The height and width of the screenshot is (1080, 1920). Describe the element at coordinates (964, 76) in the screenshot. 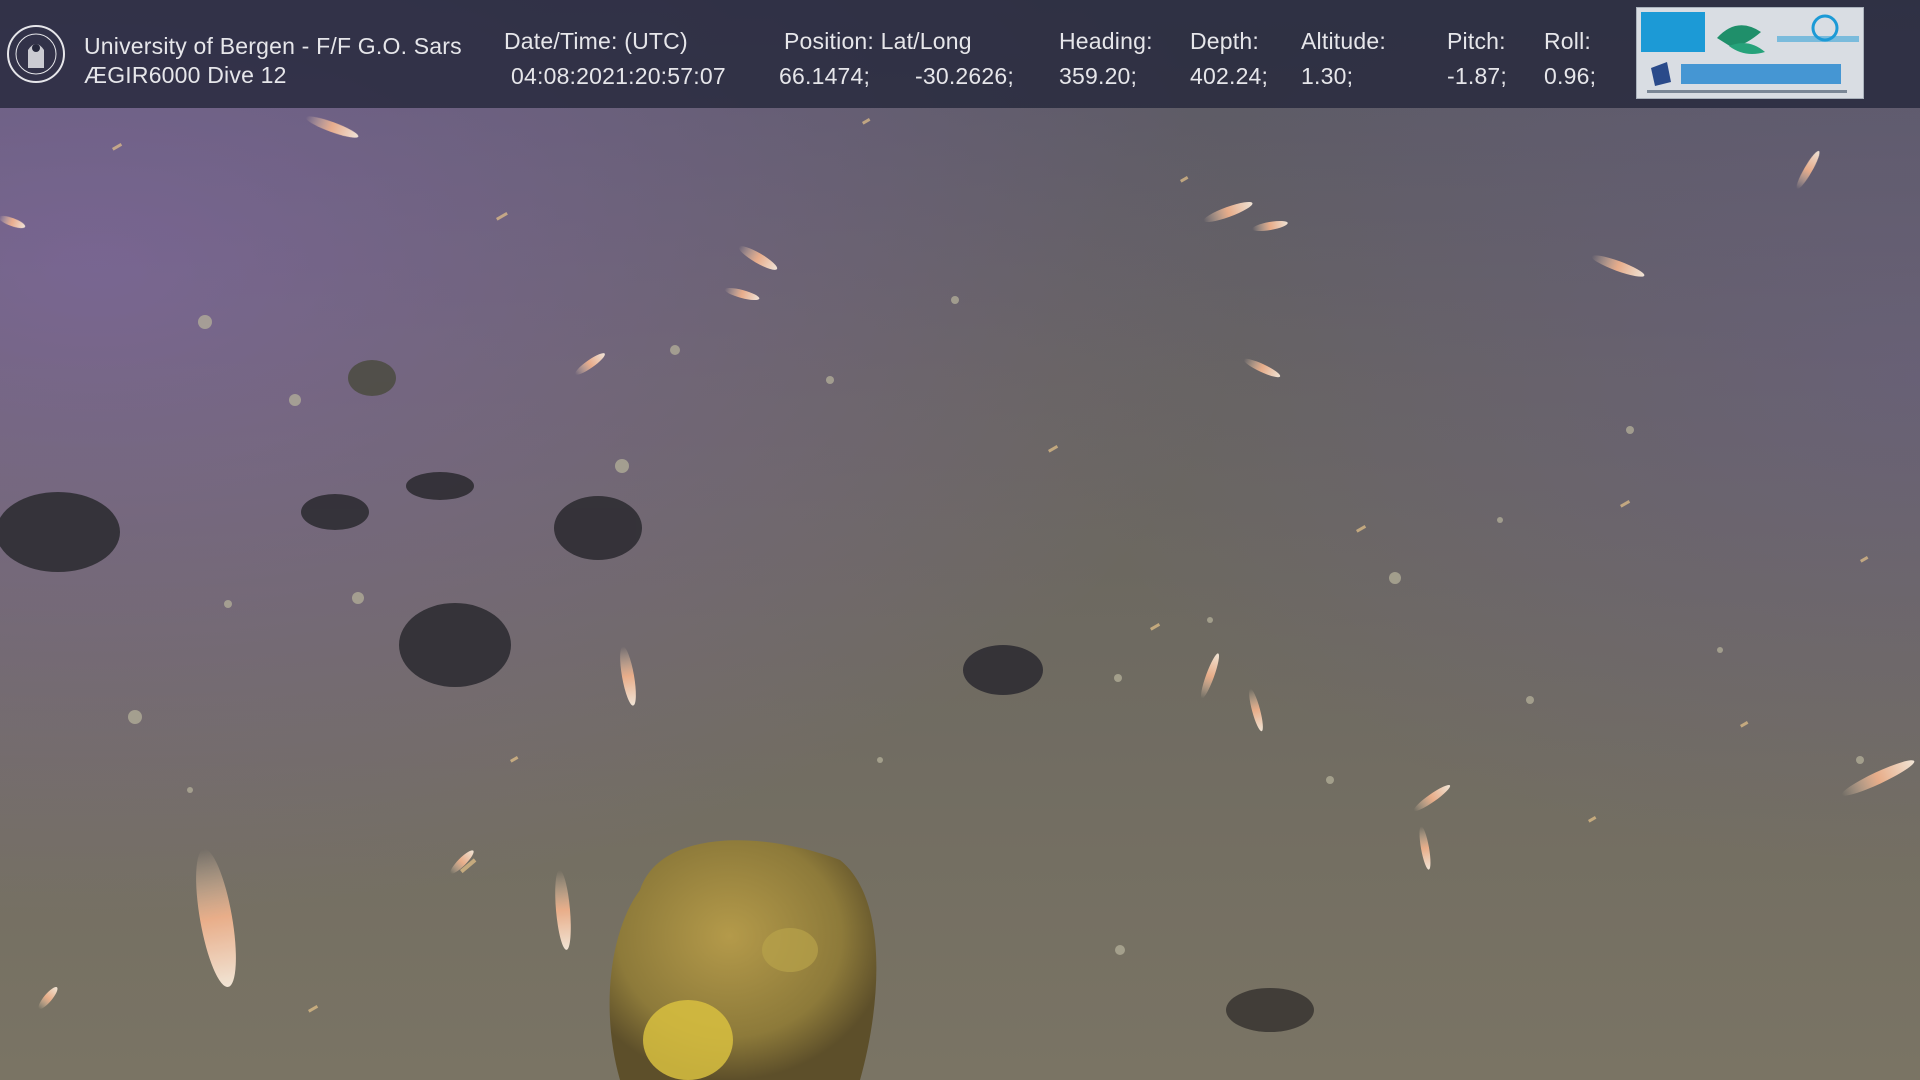

I see `longitude-value: -30.2626;` at that location.